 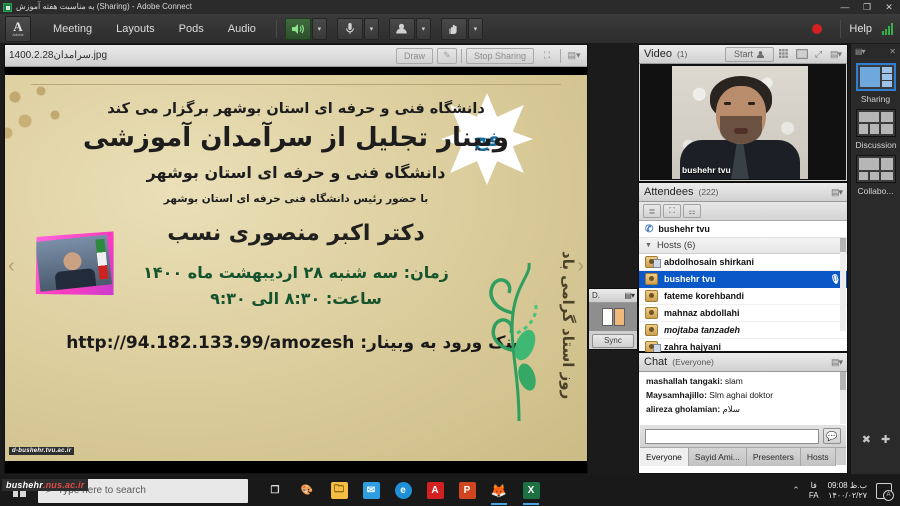 I want to click on layout-rail-header: ▤▾ ✕, so click(x=875, y=51).